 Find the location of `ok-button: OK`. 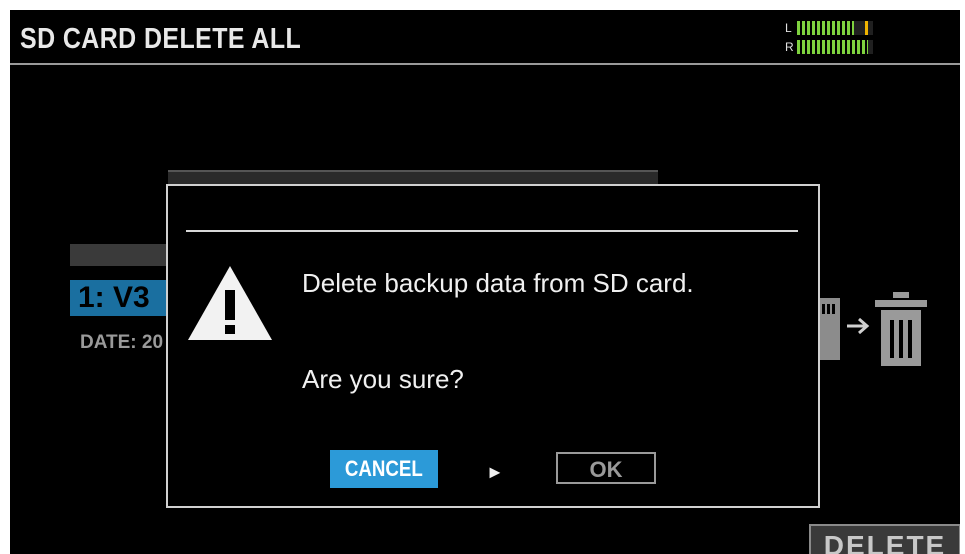

ok-button: OK is located at coordinates (606, 468).